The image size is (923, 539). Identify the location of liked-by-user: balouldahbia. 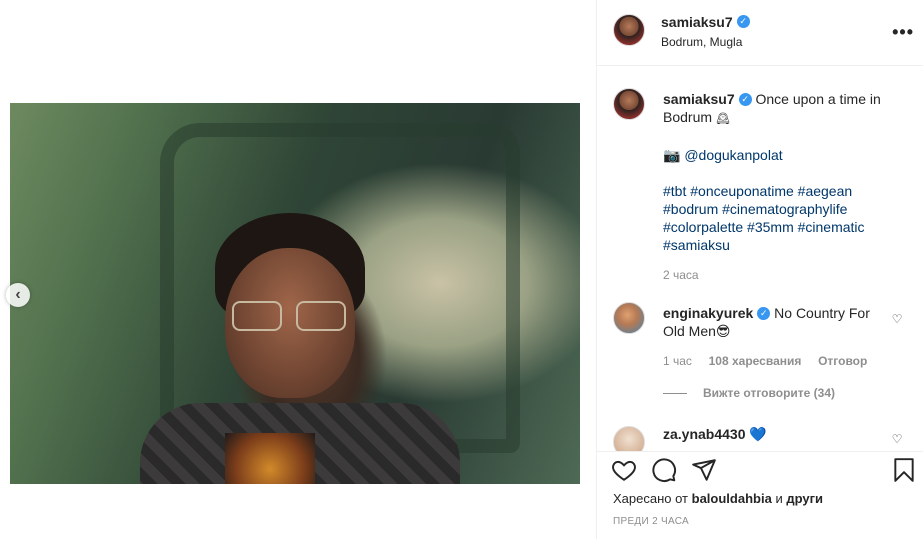
(732, 498).